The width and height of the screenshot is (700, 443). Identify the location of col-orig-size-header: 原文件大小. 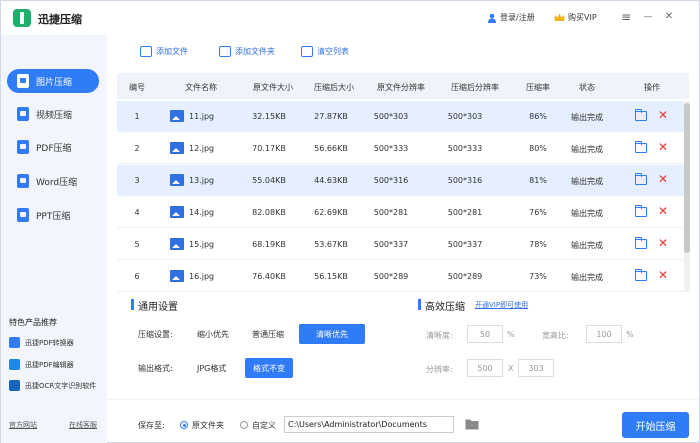
(273, 87).